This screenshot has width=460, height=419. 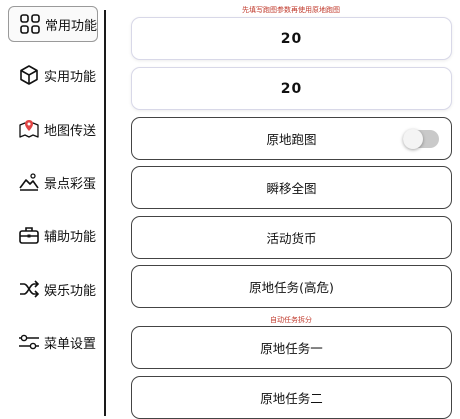 What do you see at coordinates (30, 24) in the screenshot?
I see `grid-icon` at bounding box center [30, 24].